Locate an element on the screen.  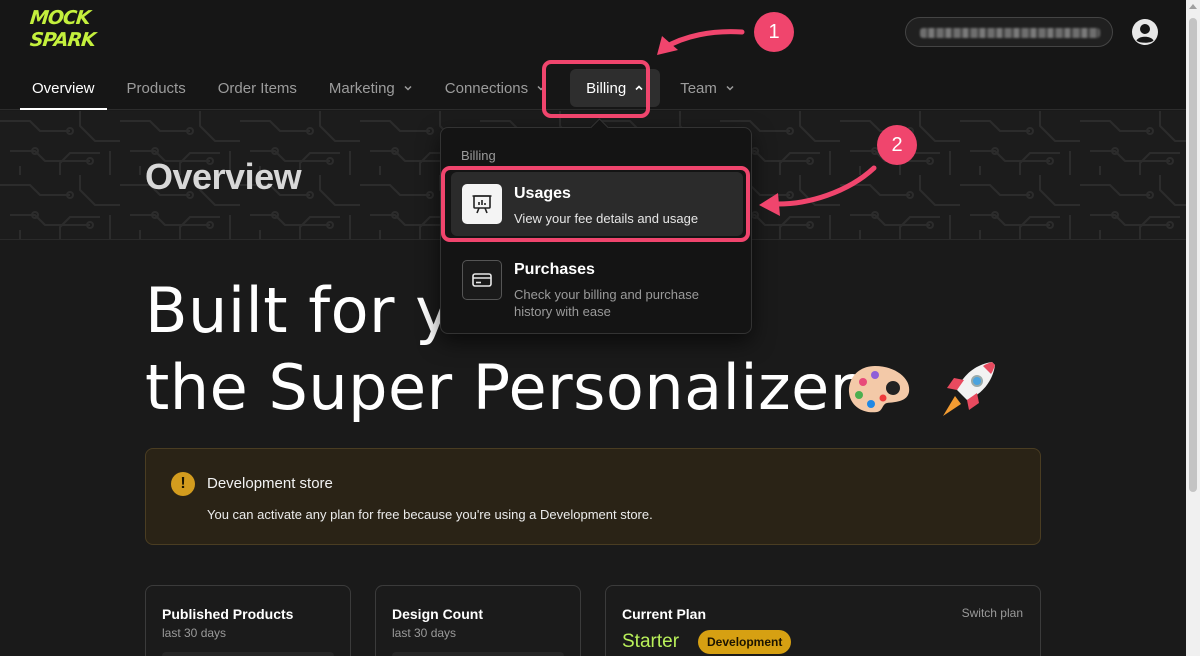
tab-products: Products is located at coordinates (156, 88).